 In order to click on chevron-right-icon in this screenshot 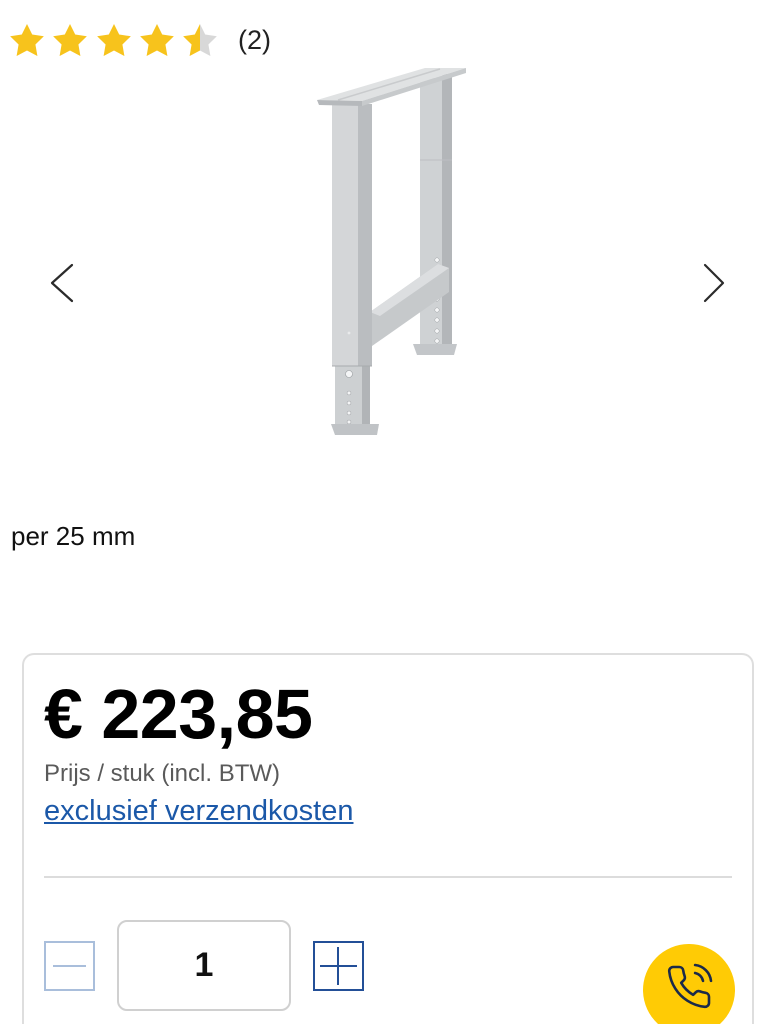, I will do `click(714, 283)`.